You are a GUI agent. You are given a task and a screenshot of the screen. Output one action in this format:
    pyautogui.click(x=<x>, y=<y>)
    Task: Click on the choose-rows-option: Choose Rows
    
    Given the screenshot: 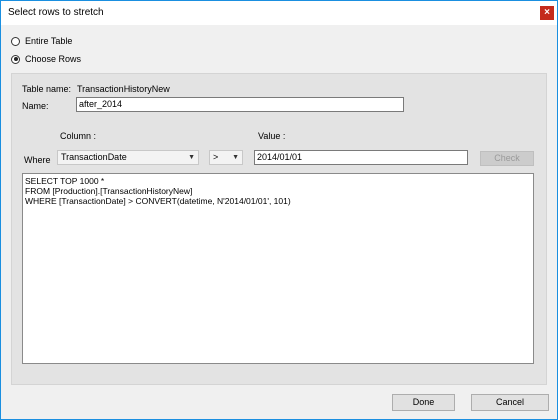 What is the action you would take?
    pyautogui.click(x=46, y=59)
    